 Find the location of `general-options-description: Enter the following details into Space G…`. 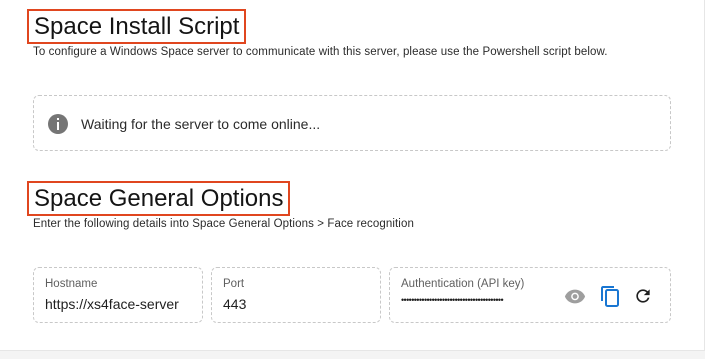

general-options-description: Enter the following details into Space G… is located at coordinates (223, 224).